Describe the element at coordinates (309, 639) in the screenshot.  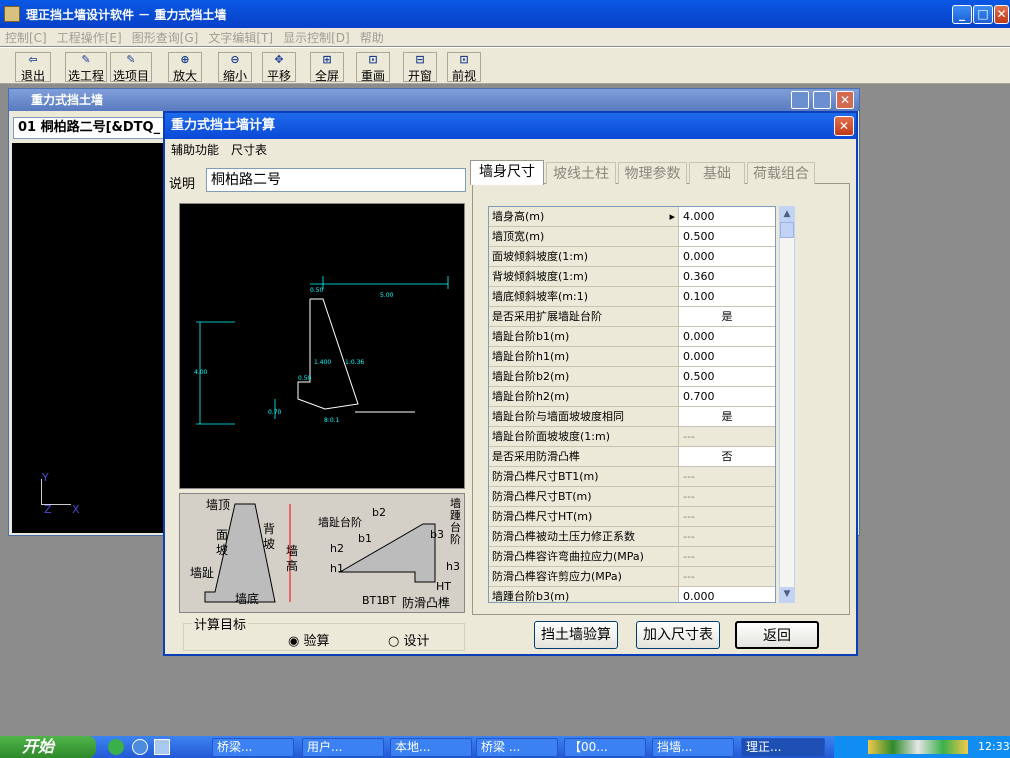
I see `radio-check: ◉ 验算` at that location.